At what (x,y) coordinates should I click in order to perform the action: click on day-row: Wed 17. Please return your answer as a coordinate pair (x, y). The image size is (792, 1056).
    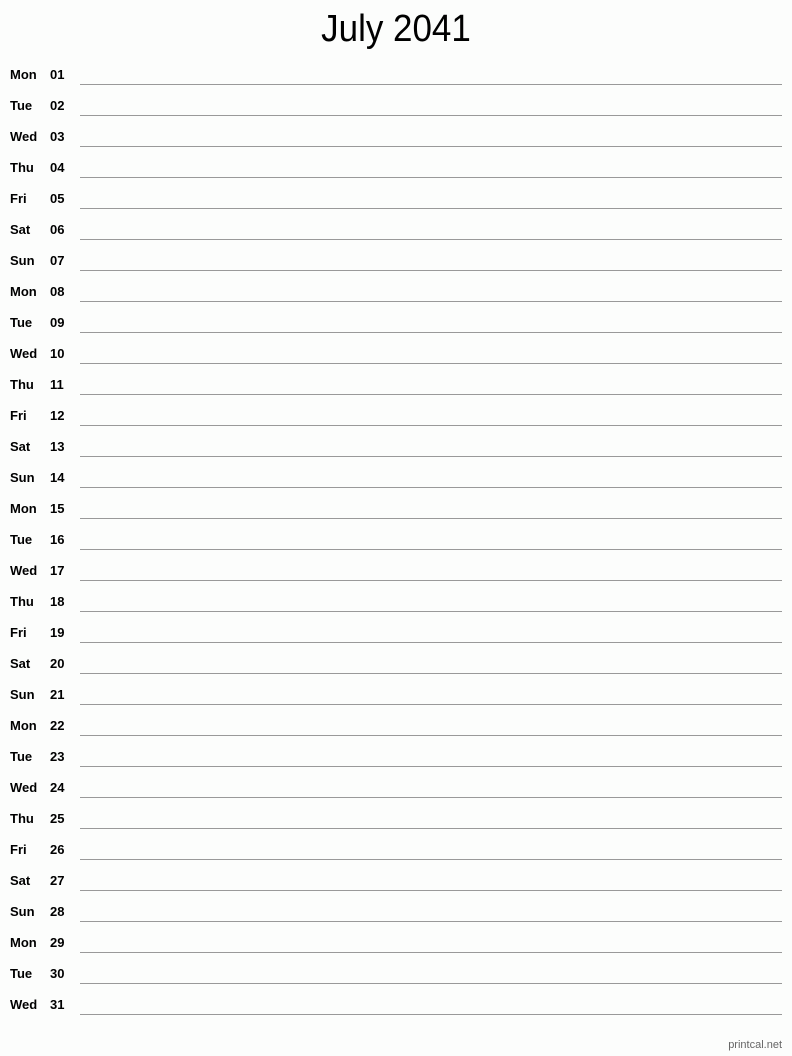
    Looking at the image, I should click on (396, 566).